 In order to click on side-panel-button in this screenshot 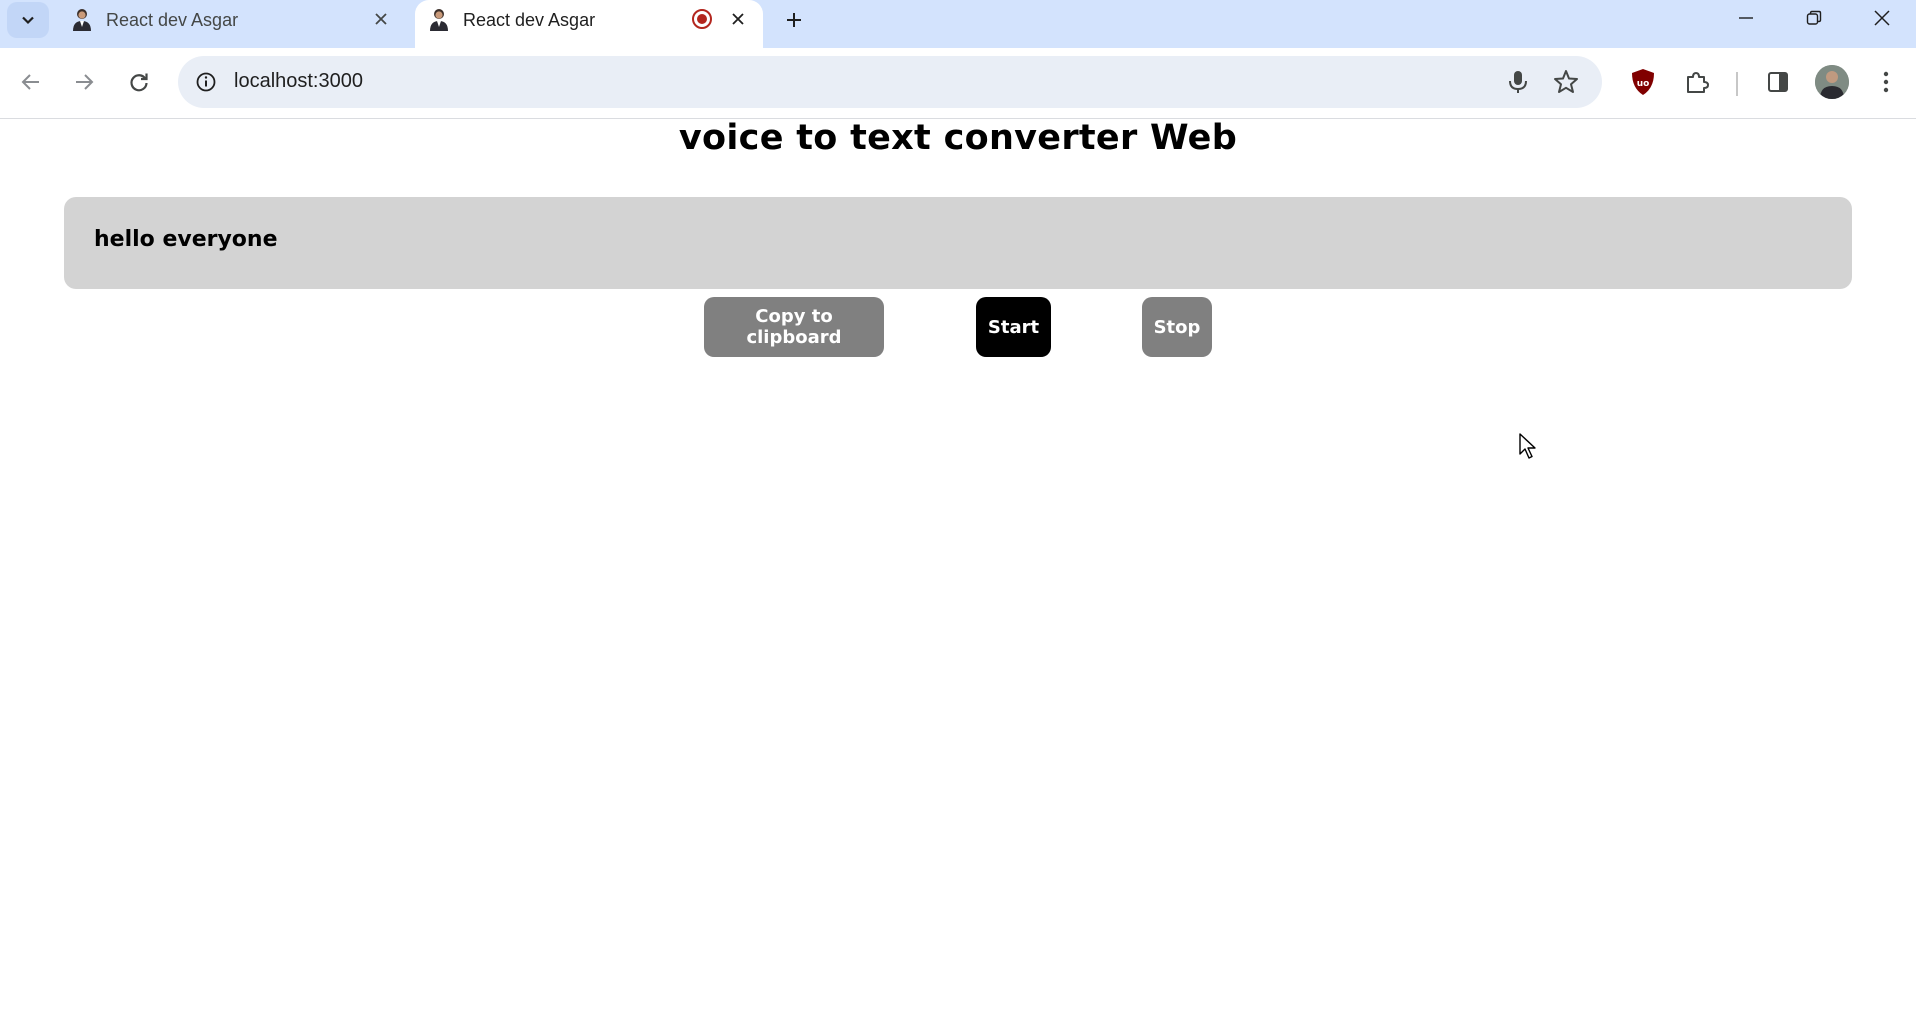, I will do `click(1778, 82)`.